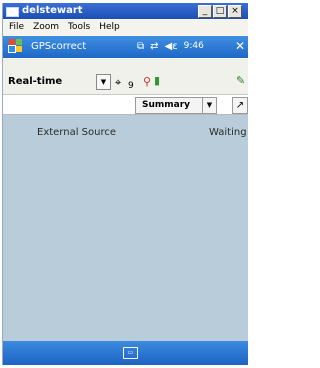  I want to click on external-source-label: External Source, so click(77, 132).